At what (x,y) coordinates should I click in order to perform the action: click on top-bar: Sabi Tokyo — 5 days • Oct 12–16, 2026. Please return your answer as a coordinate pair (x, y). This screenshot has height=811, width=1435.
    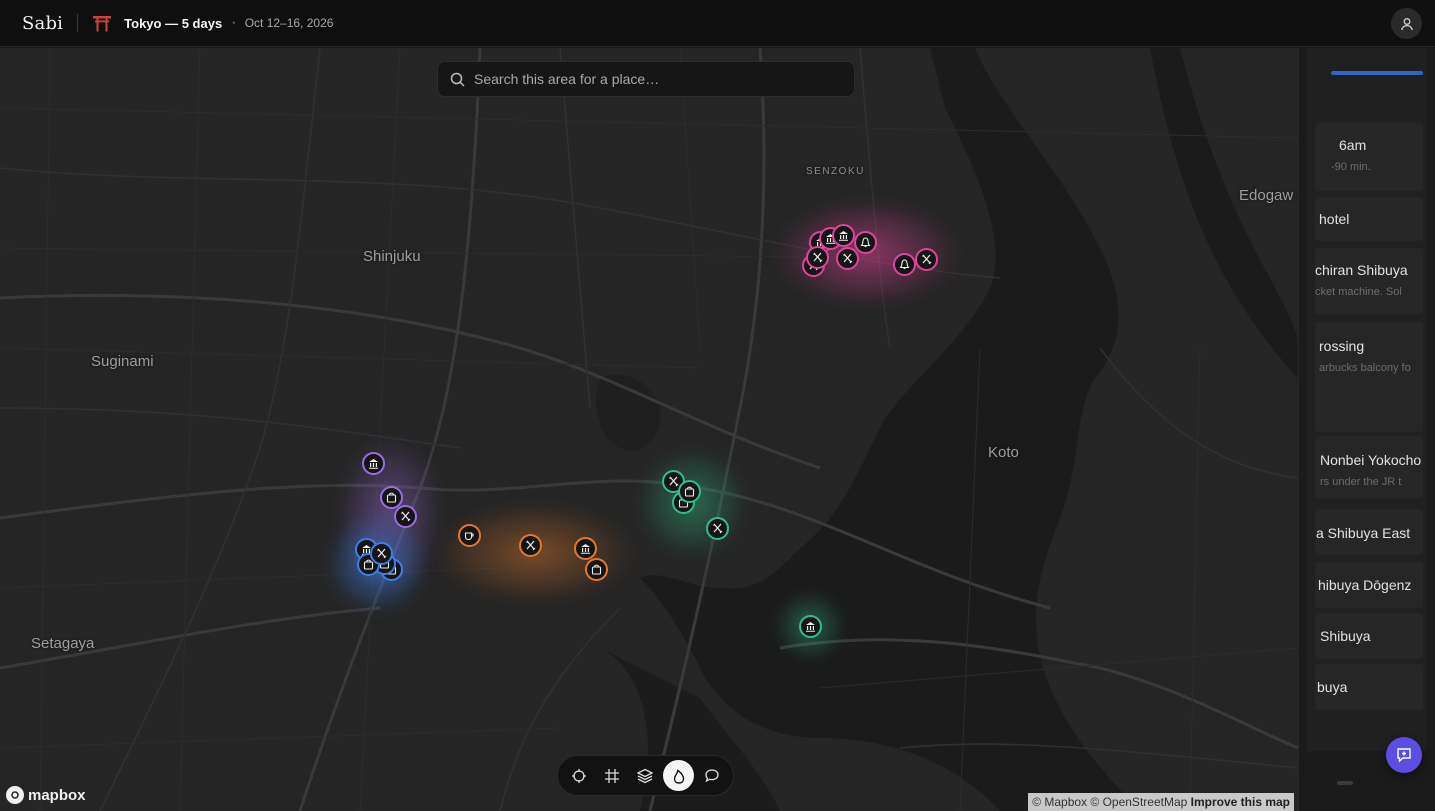
    Looking at the image, I should click on (717, 23).